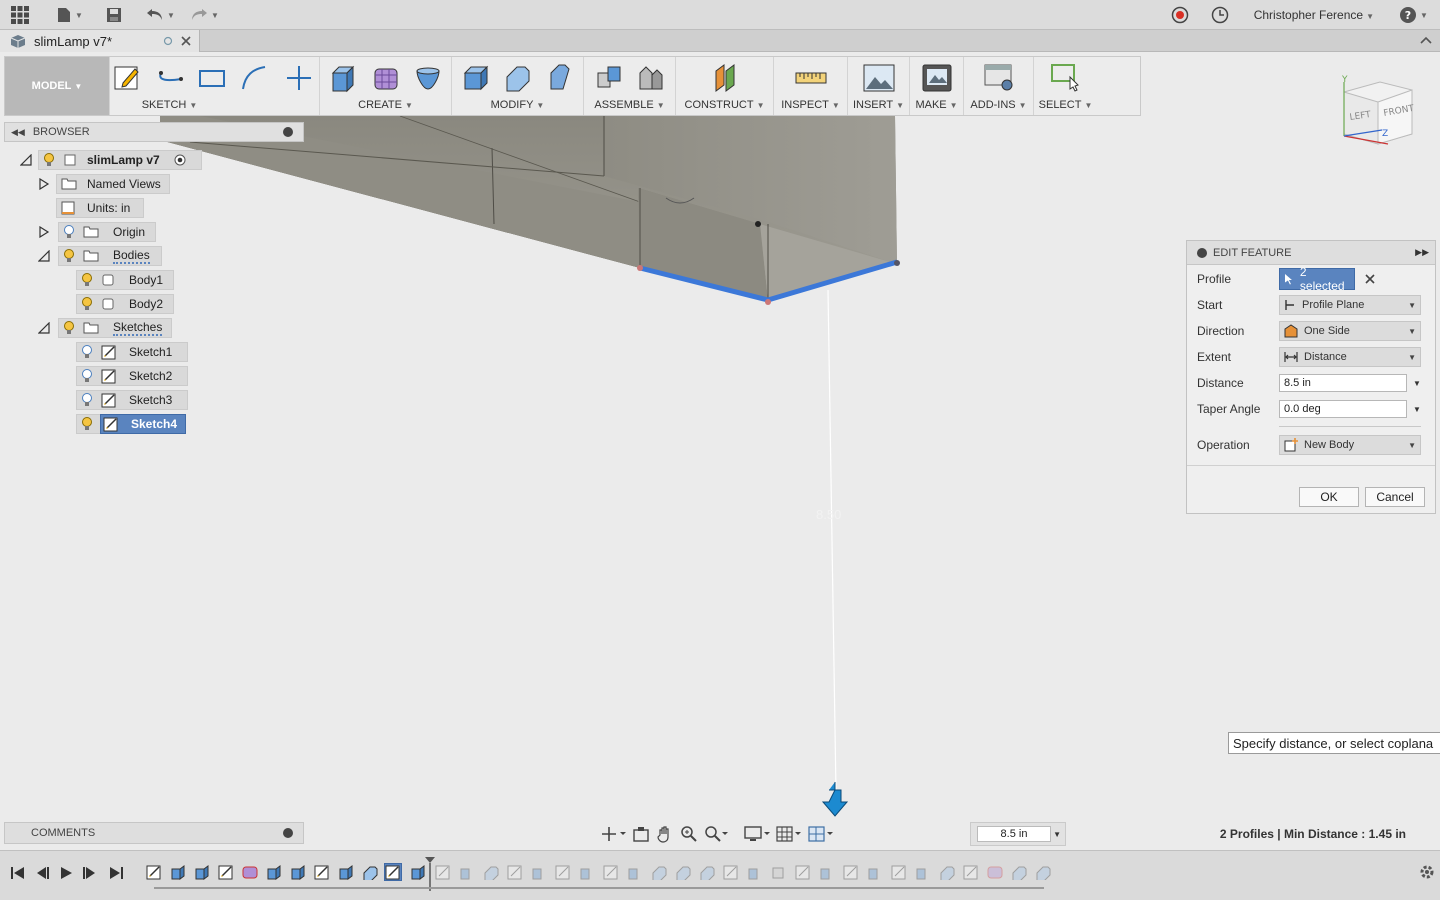 The height and width of the screenshot is (900, 1440). I want to click on revolve-icon, so click(428, 78).